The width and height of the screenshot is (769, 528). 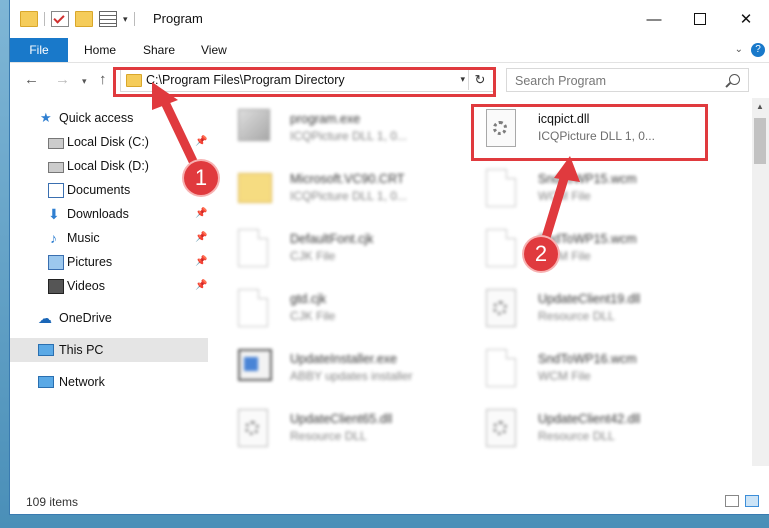 I want to click on step-1-badge: 1, so click(x=201, y=178).